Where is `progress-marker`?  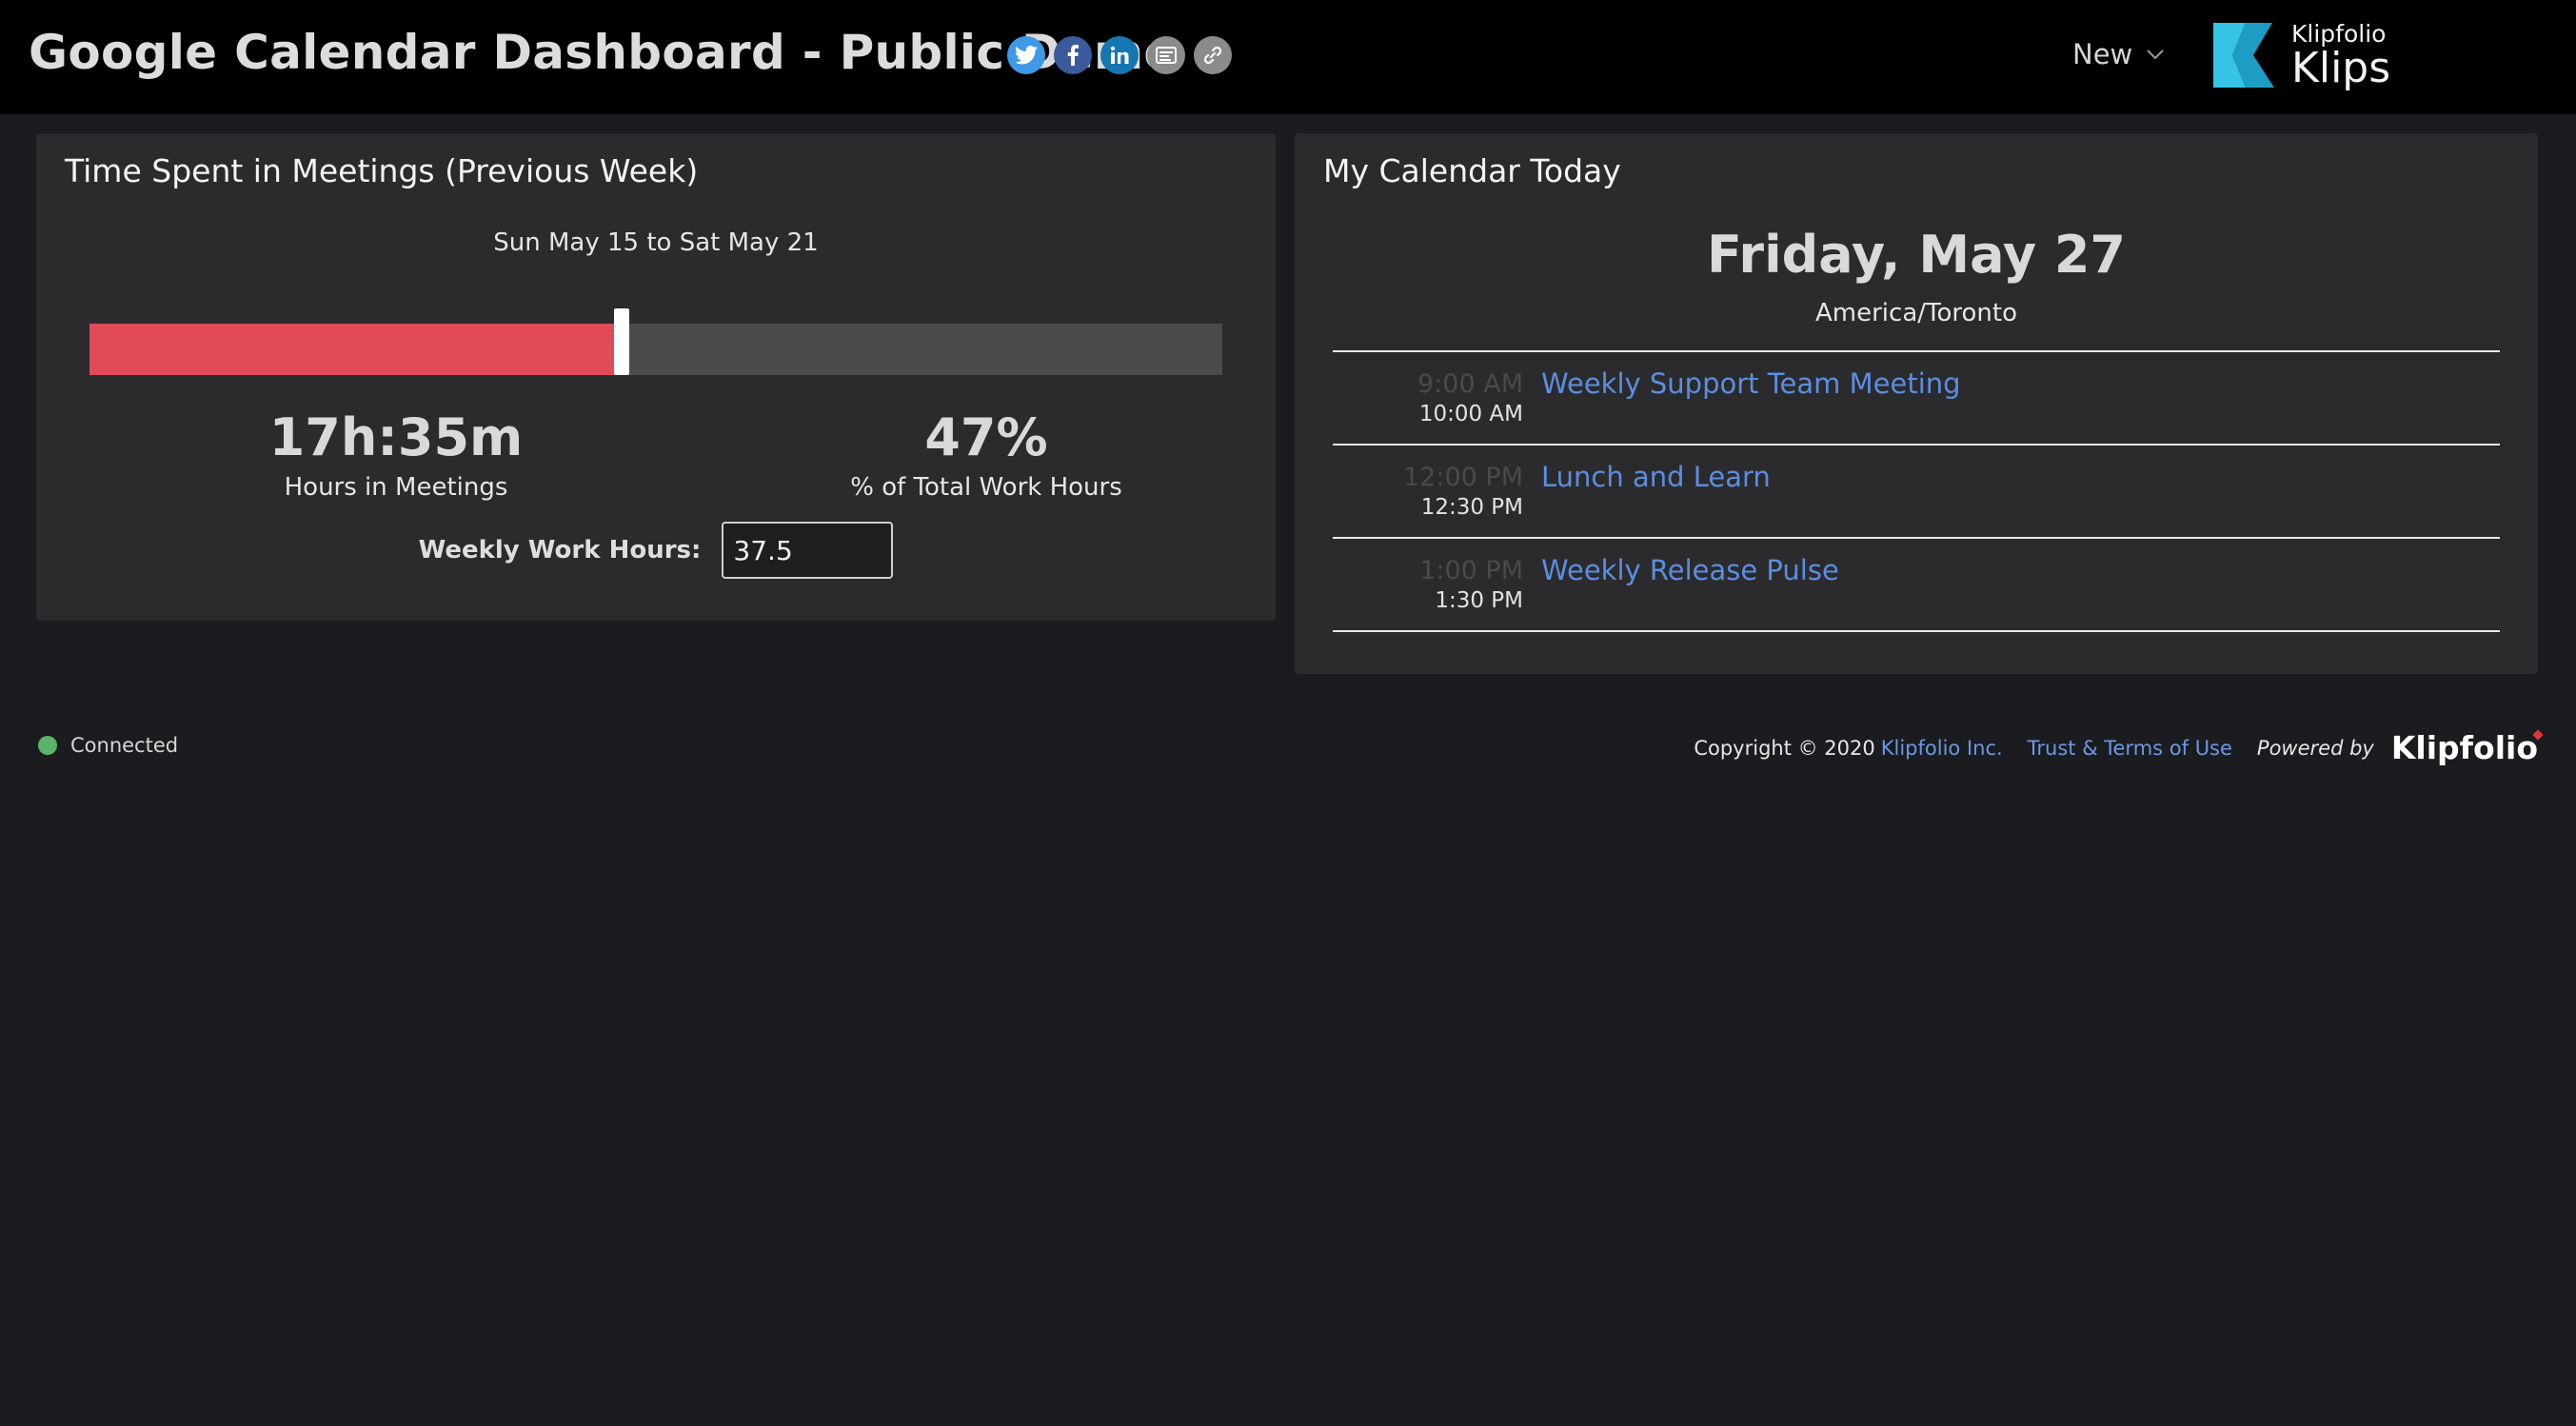
progress-marker is located at coordinates (622, 341).